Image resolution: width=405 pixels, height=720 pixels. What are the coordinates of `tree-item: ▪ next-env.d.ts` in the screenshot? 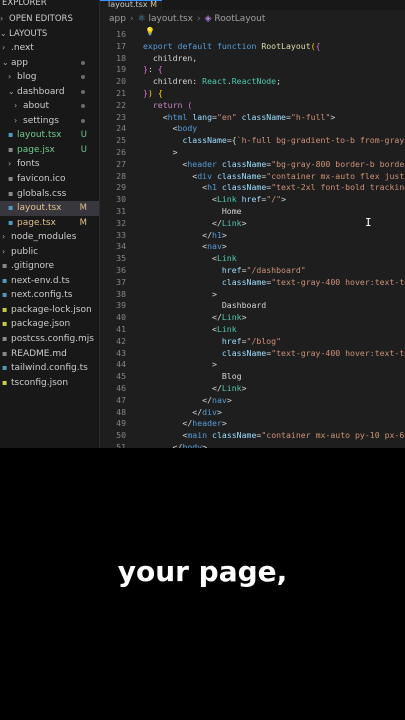 It's located at (49, 281).